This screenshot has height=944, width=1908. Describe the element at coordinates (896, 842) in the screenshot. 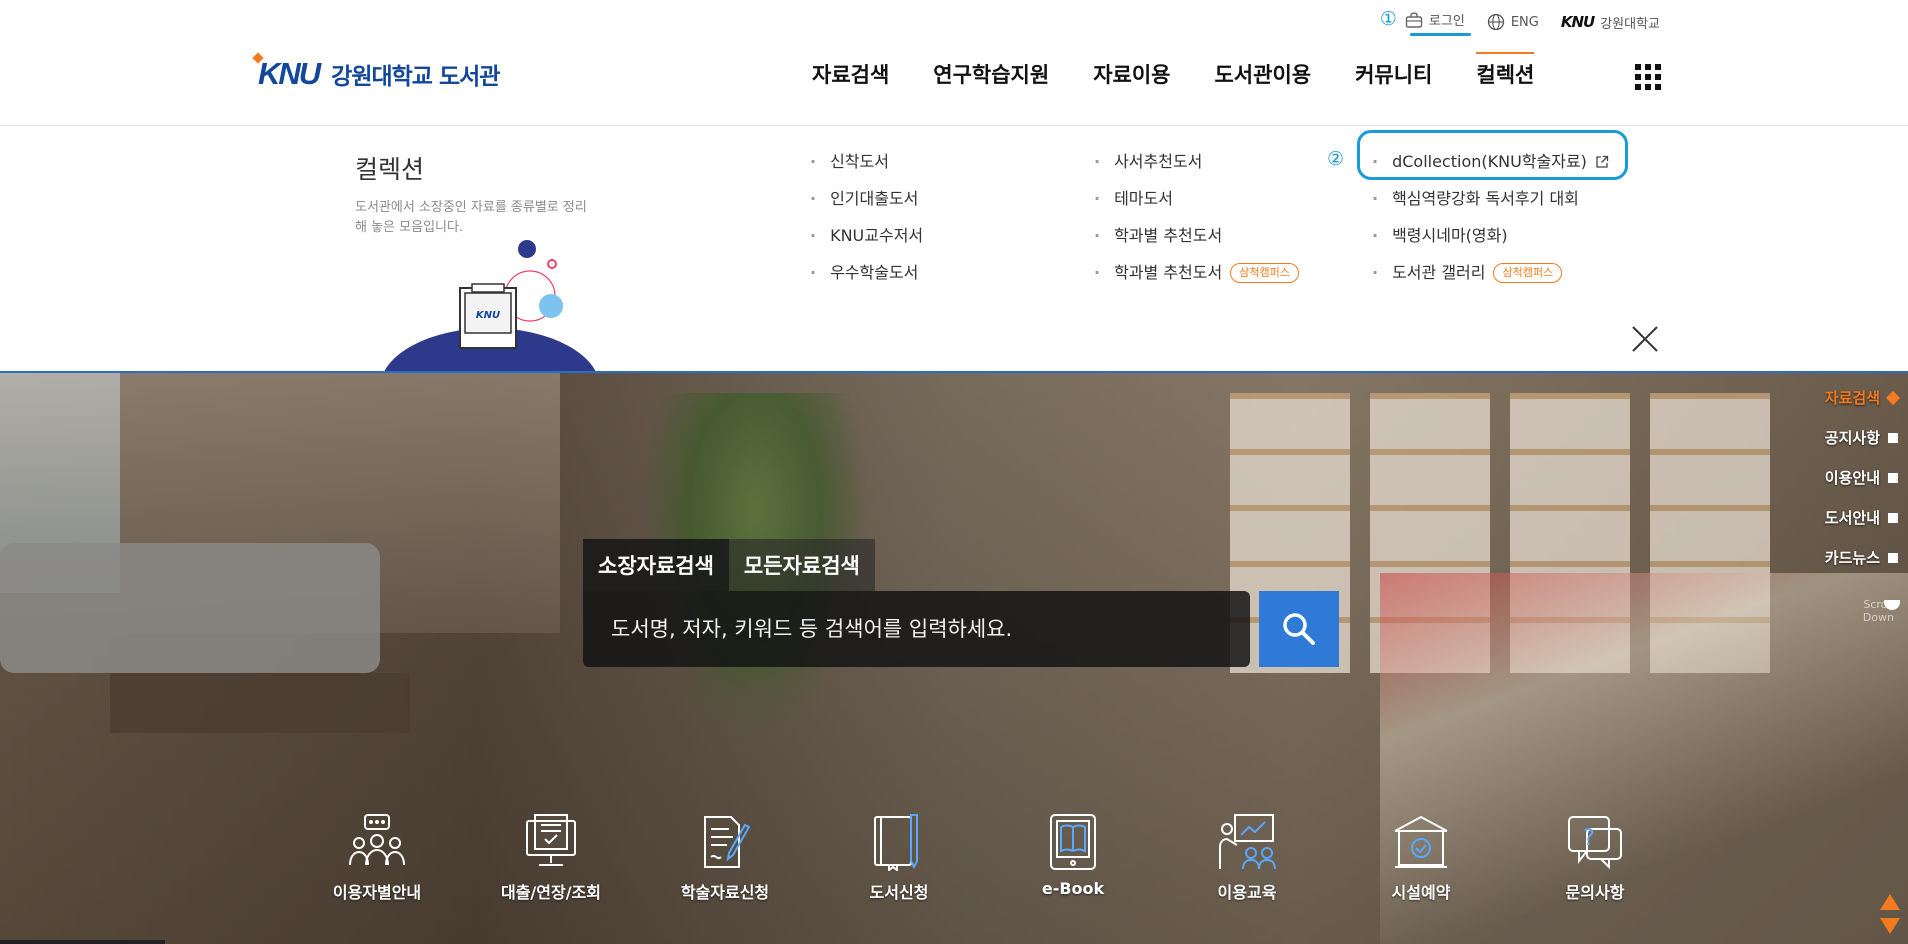

I see `book-pen-icon` at that location.